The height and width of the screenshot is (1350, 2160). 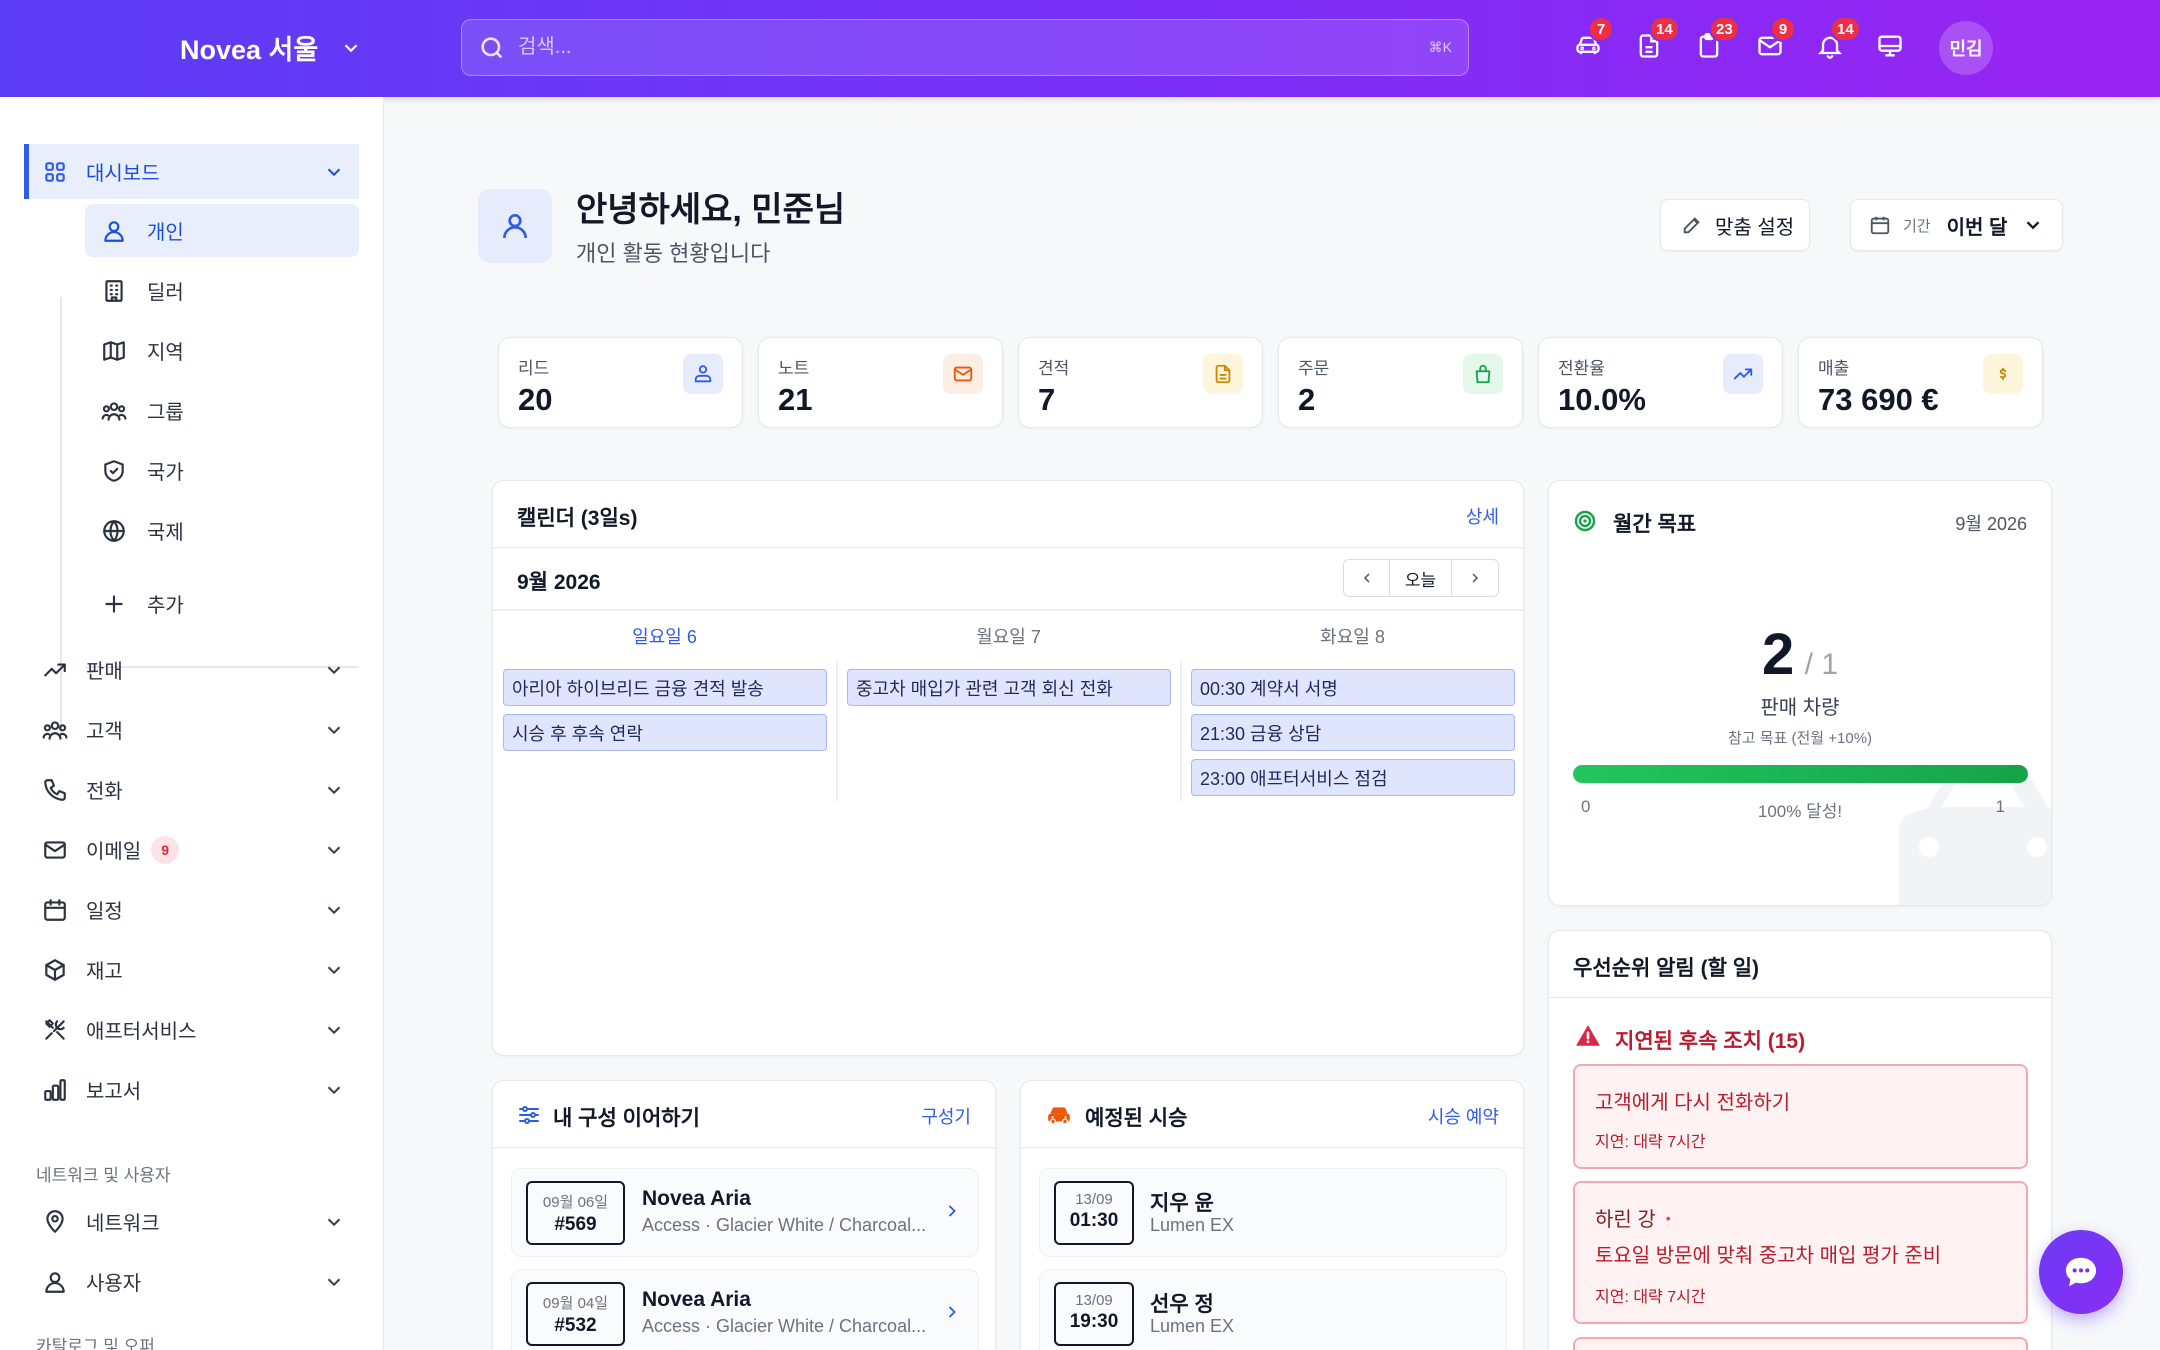 I want to click on calendar-event: 00:30 계약서 서명, so click(x=1353, y=687).